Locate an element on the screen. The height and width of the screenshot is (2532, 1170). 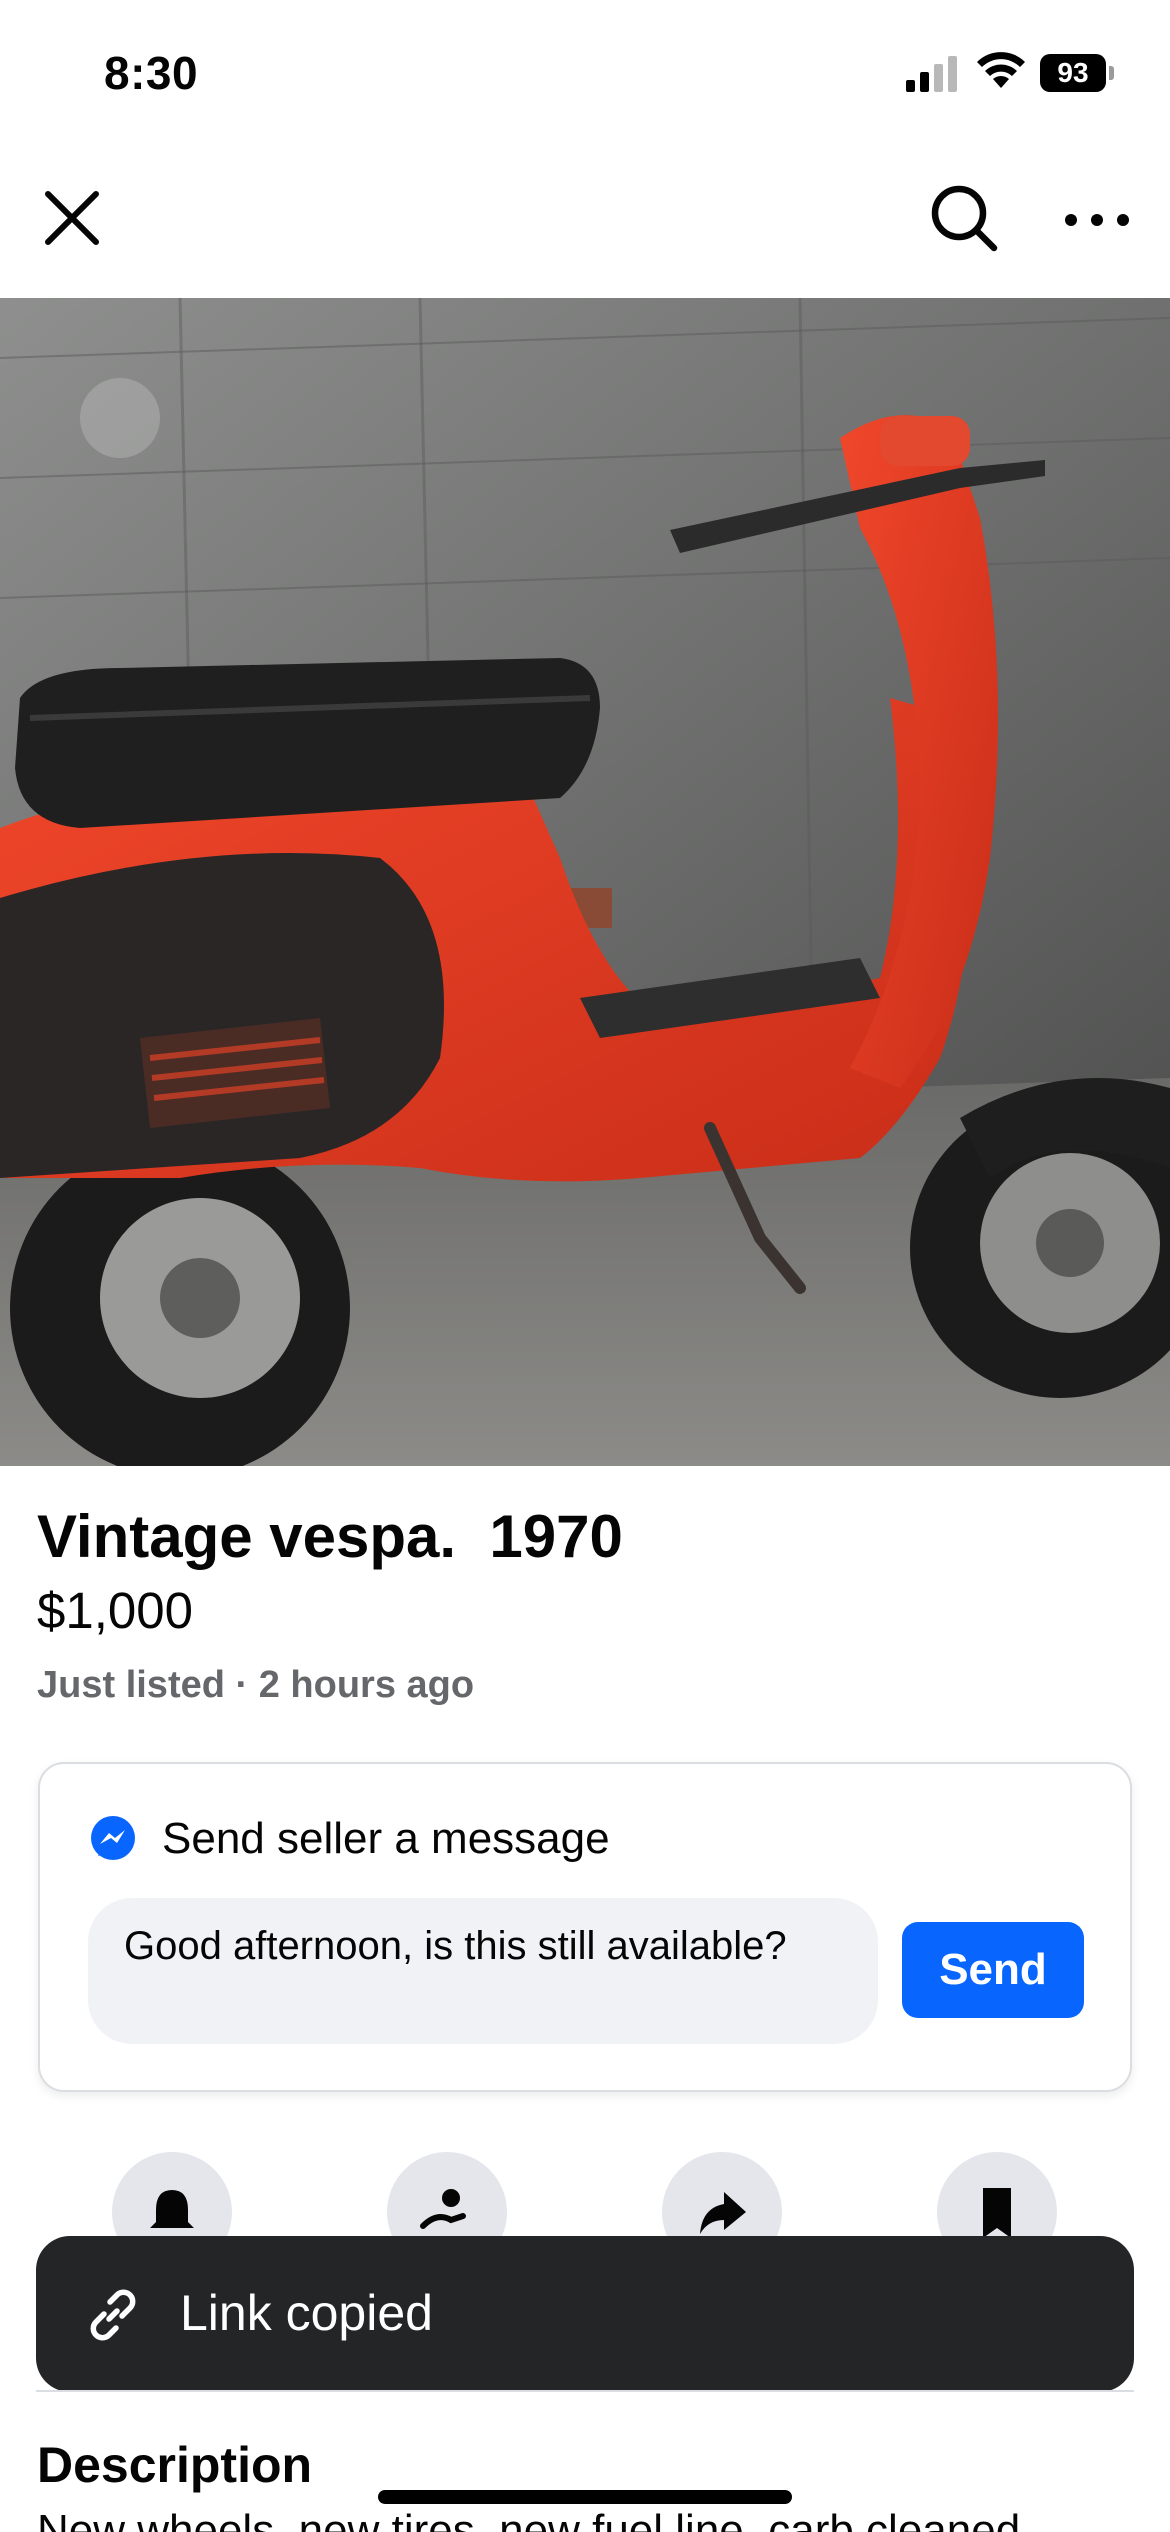
messenger-icon is located at coordinates (113, 1838).